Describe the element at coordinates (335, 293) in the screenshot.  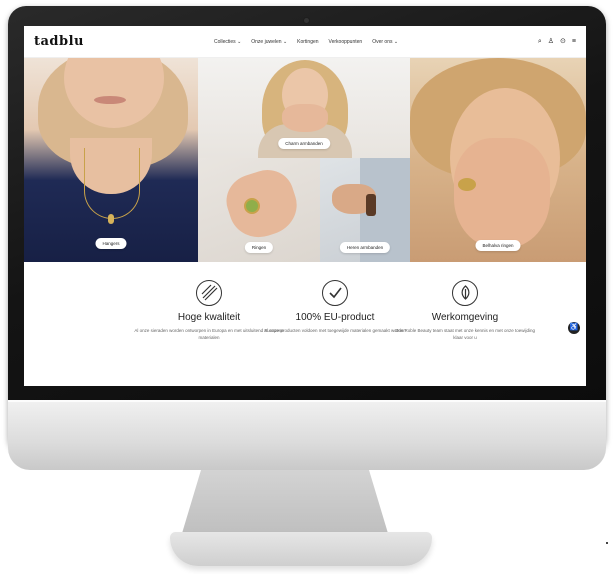
I see `checkmark-icon` at that location.